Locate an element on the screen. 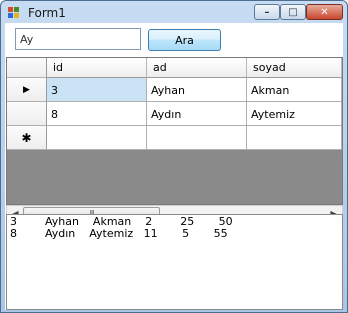 The width and height of the screenshot is (348, 313). column-header-soyad: soyad is located at coordinates (294, 68).